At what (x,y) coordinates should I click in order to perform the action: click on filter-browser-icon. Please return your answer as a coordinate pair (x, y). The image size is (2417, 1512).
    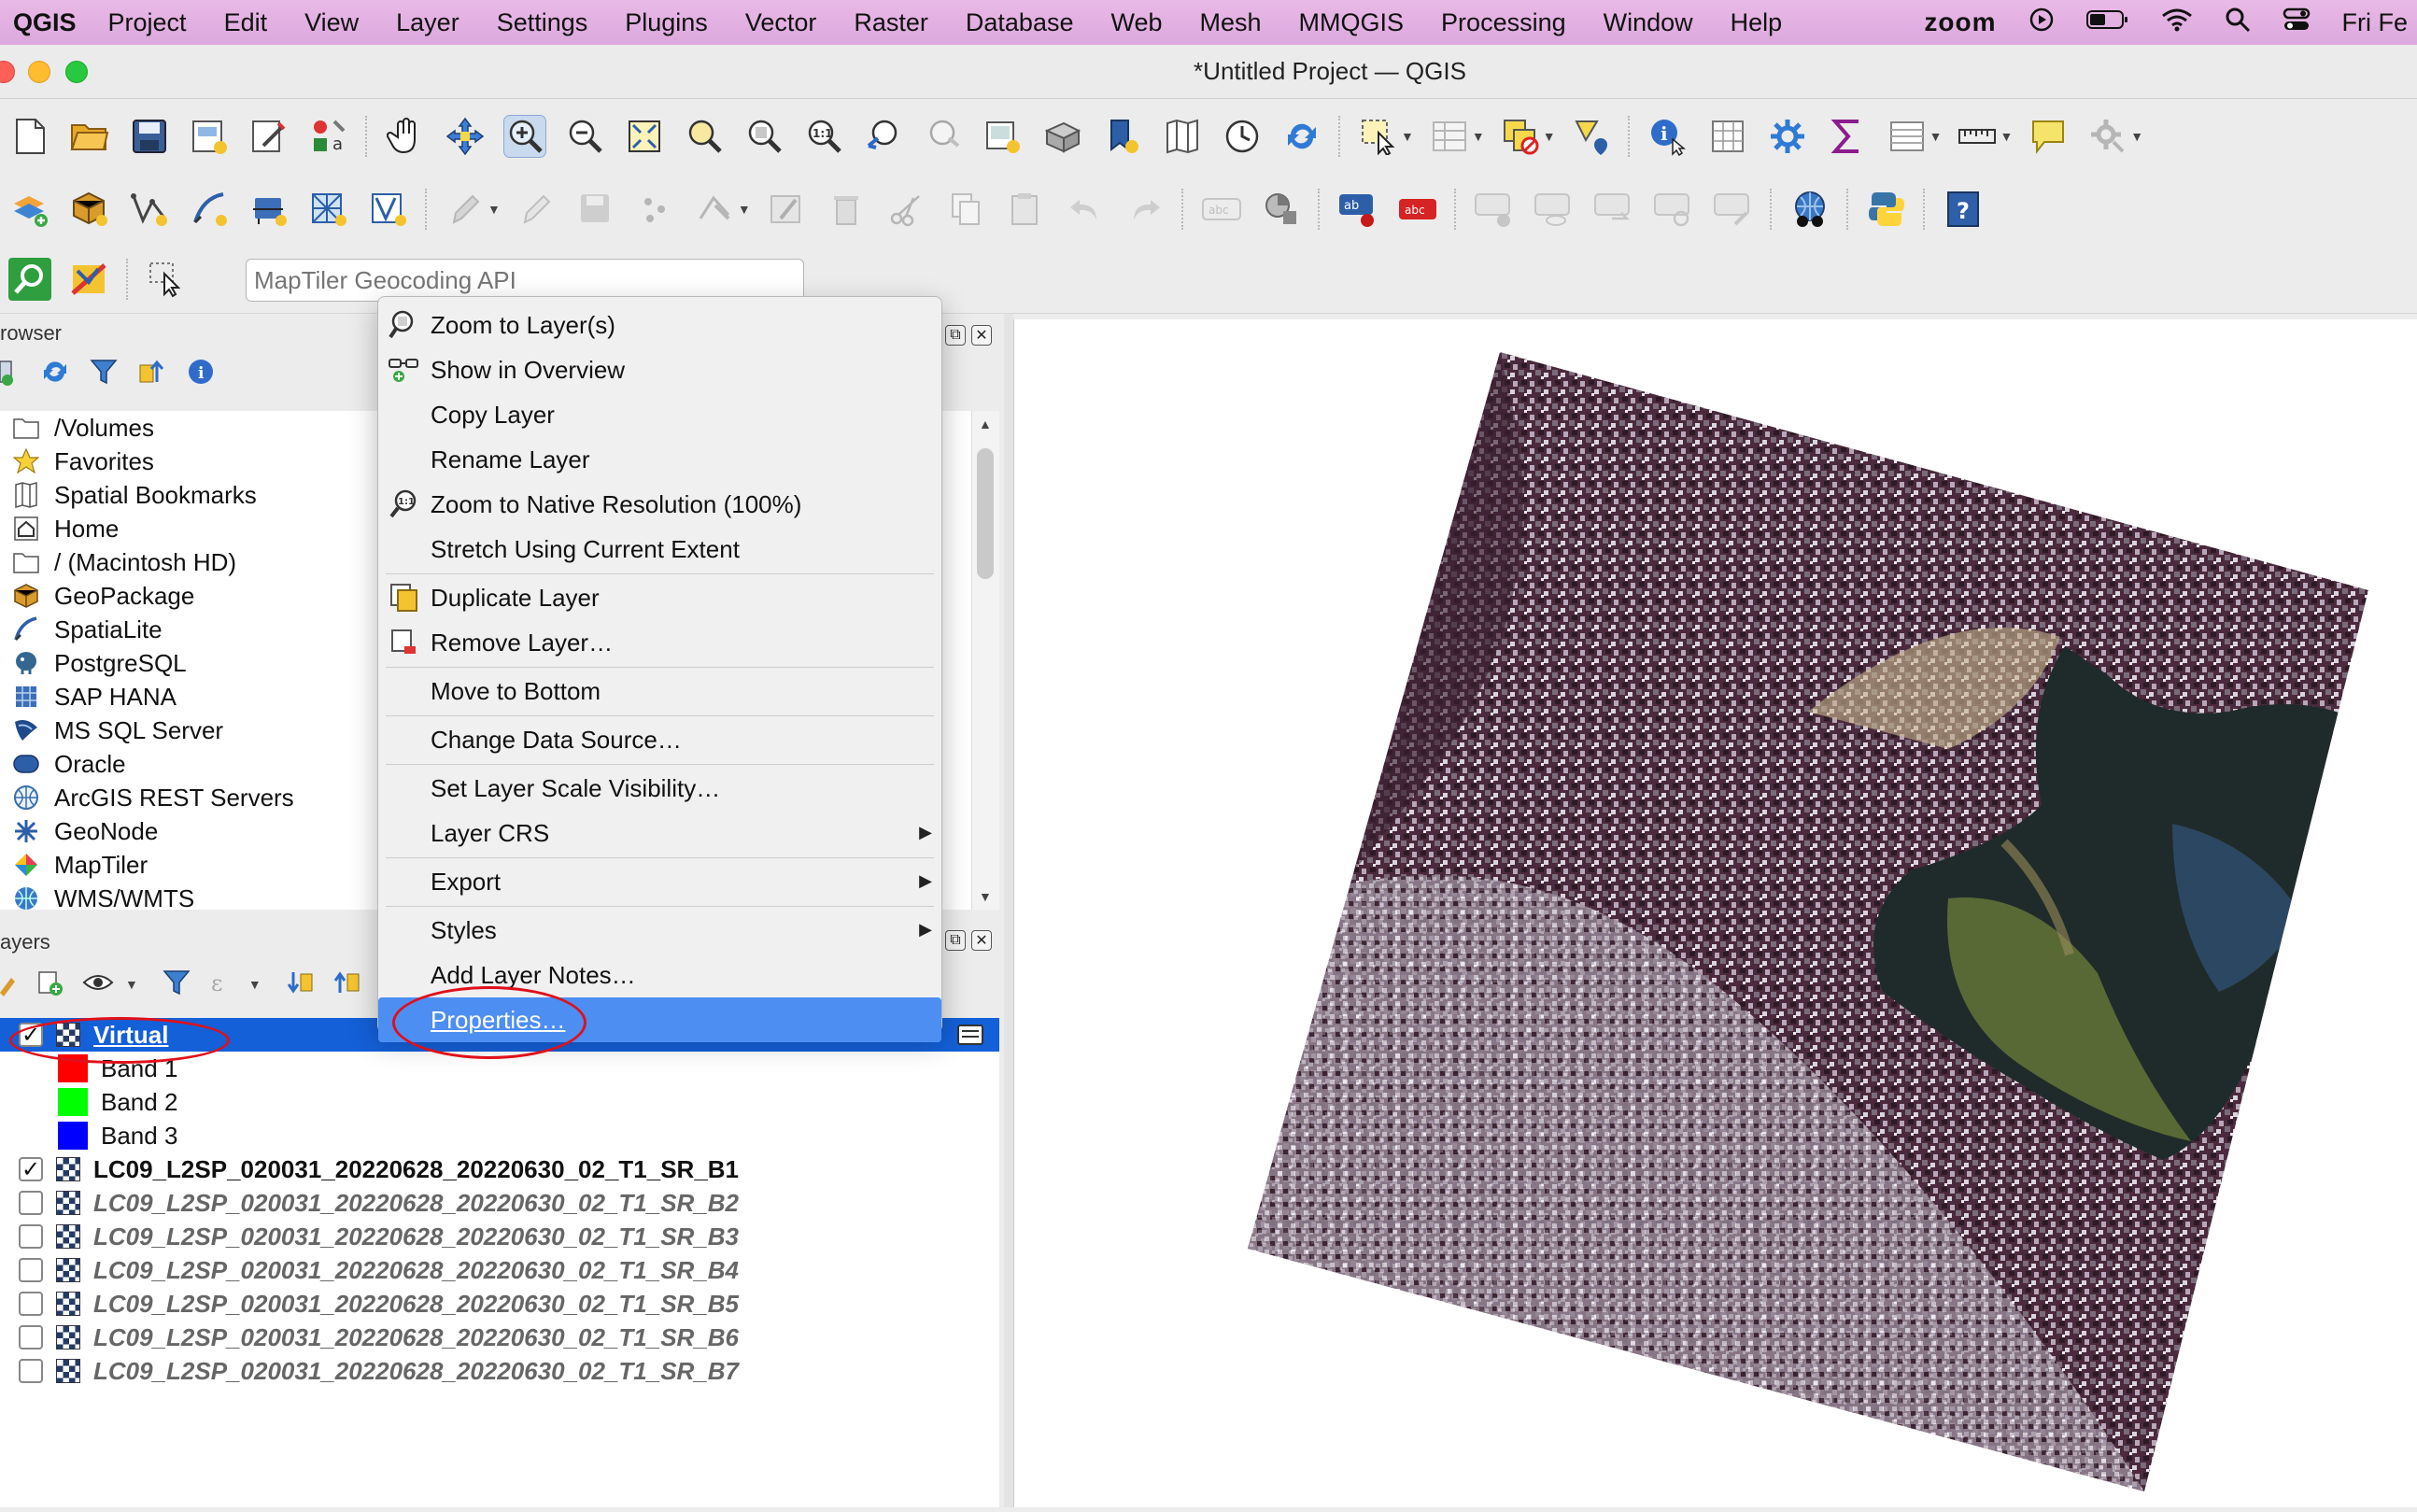
    Looking at the image, I should click on (104, 374).